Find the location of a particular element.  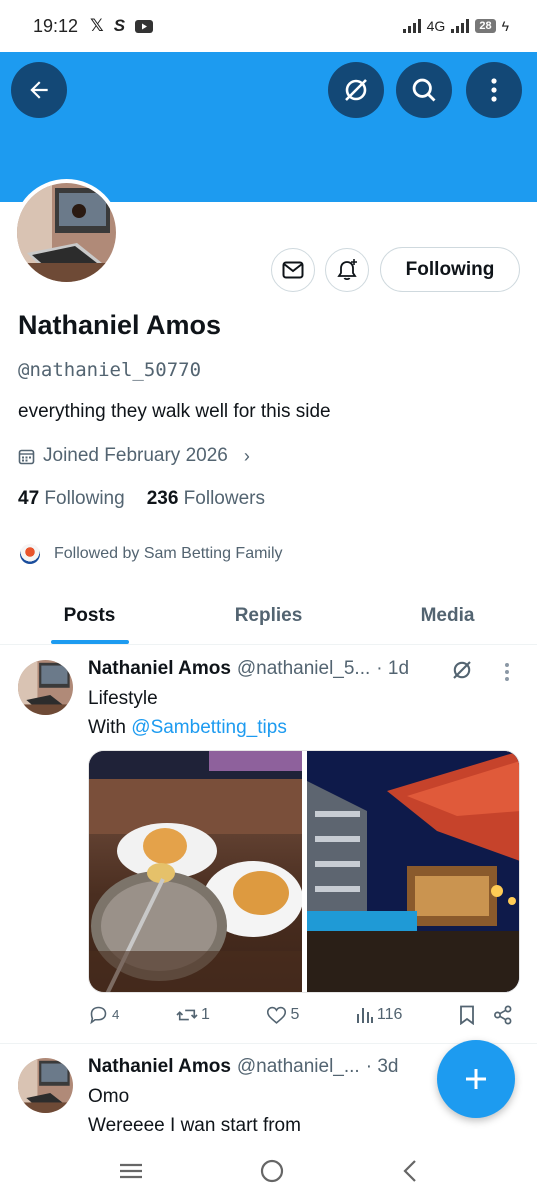

message-button is located at coordinates (293, 270).